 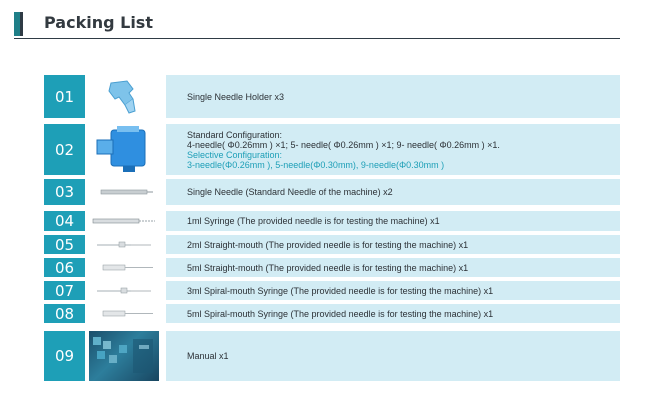 I want to click on list-item: 09 Manual x1, so click(x=332, y=356).